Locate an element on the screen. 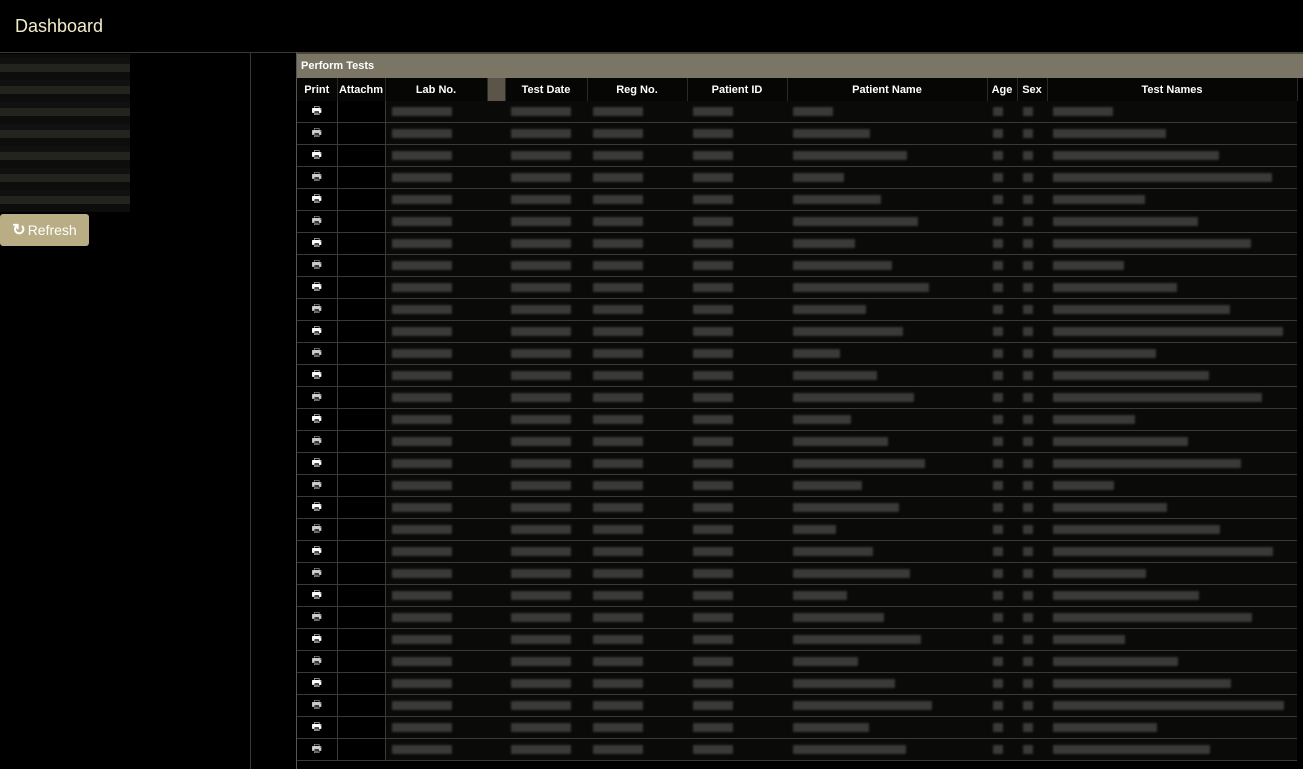 The image size is (1303, 769). column-header: Test Names is located at coordinates (1172, 89).